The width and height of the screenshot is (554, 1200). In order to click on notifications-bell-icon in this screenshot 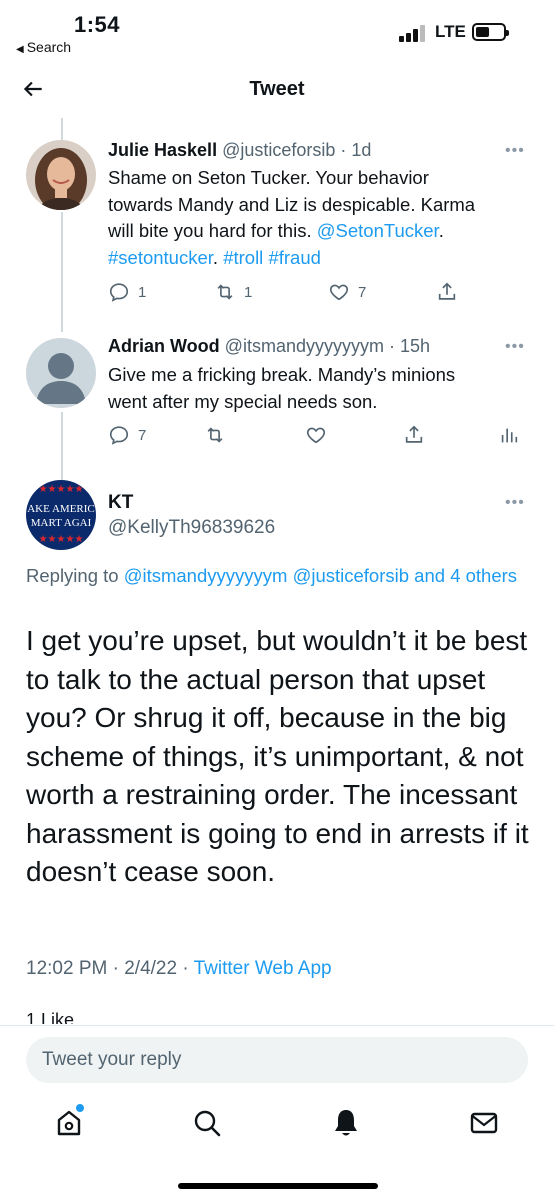, I will do `click(346, 1123)`.